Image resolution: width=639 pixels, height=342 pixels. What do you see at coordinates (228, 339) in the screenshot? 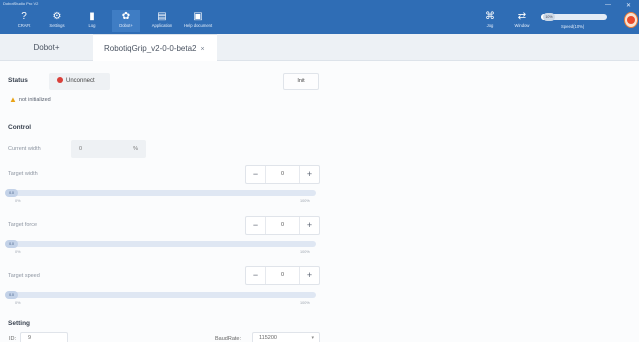
I see `baudrate-label: BaudRate:` at bounding box center [228, 339].